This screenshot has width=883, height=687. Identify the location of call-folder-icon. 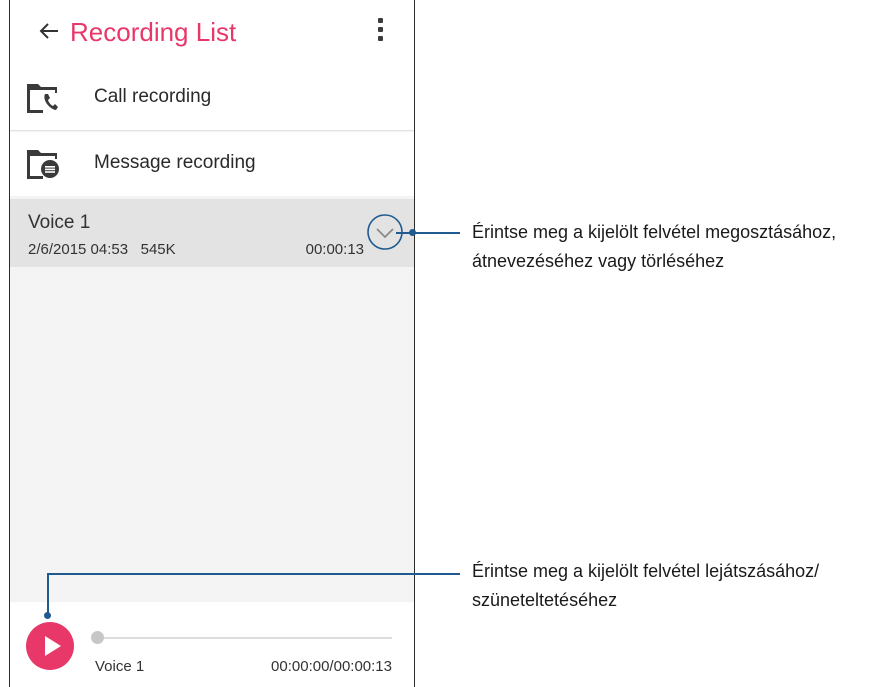
(42, 98).